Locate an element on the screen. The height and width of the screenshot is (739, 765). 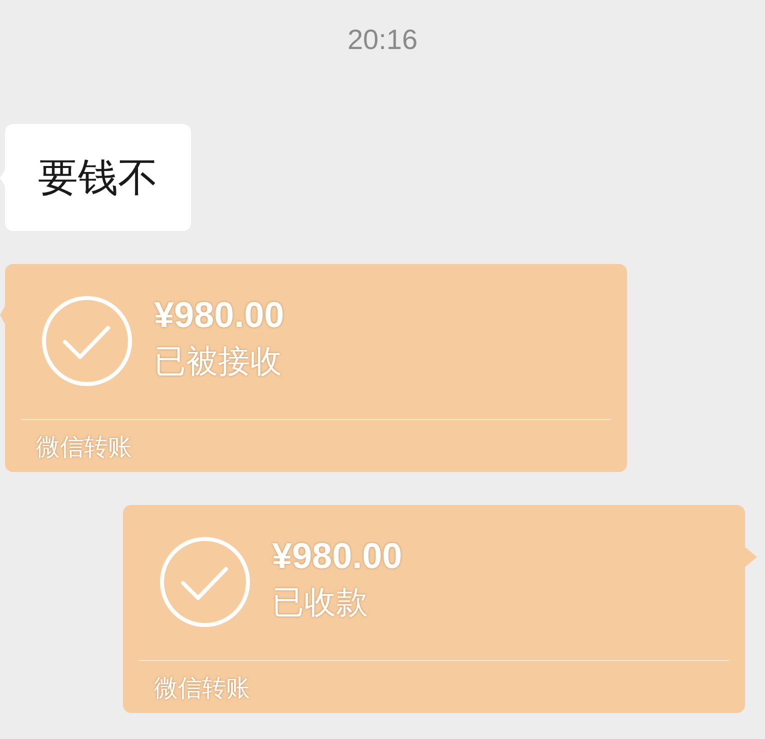
transfer-status: 已被接收 is located at coordinates (218, 361).